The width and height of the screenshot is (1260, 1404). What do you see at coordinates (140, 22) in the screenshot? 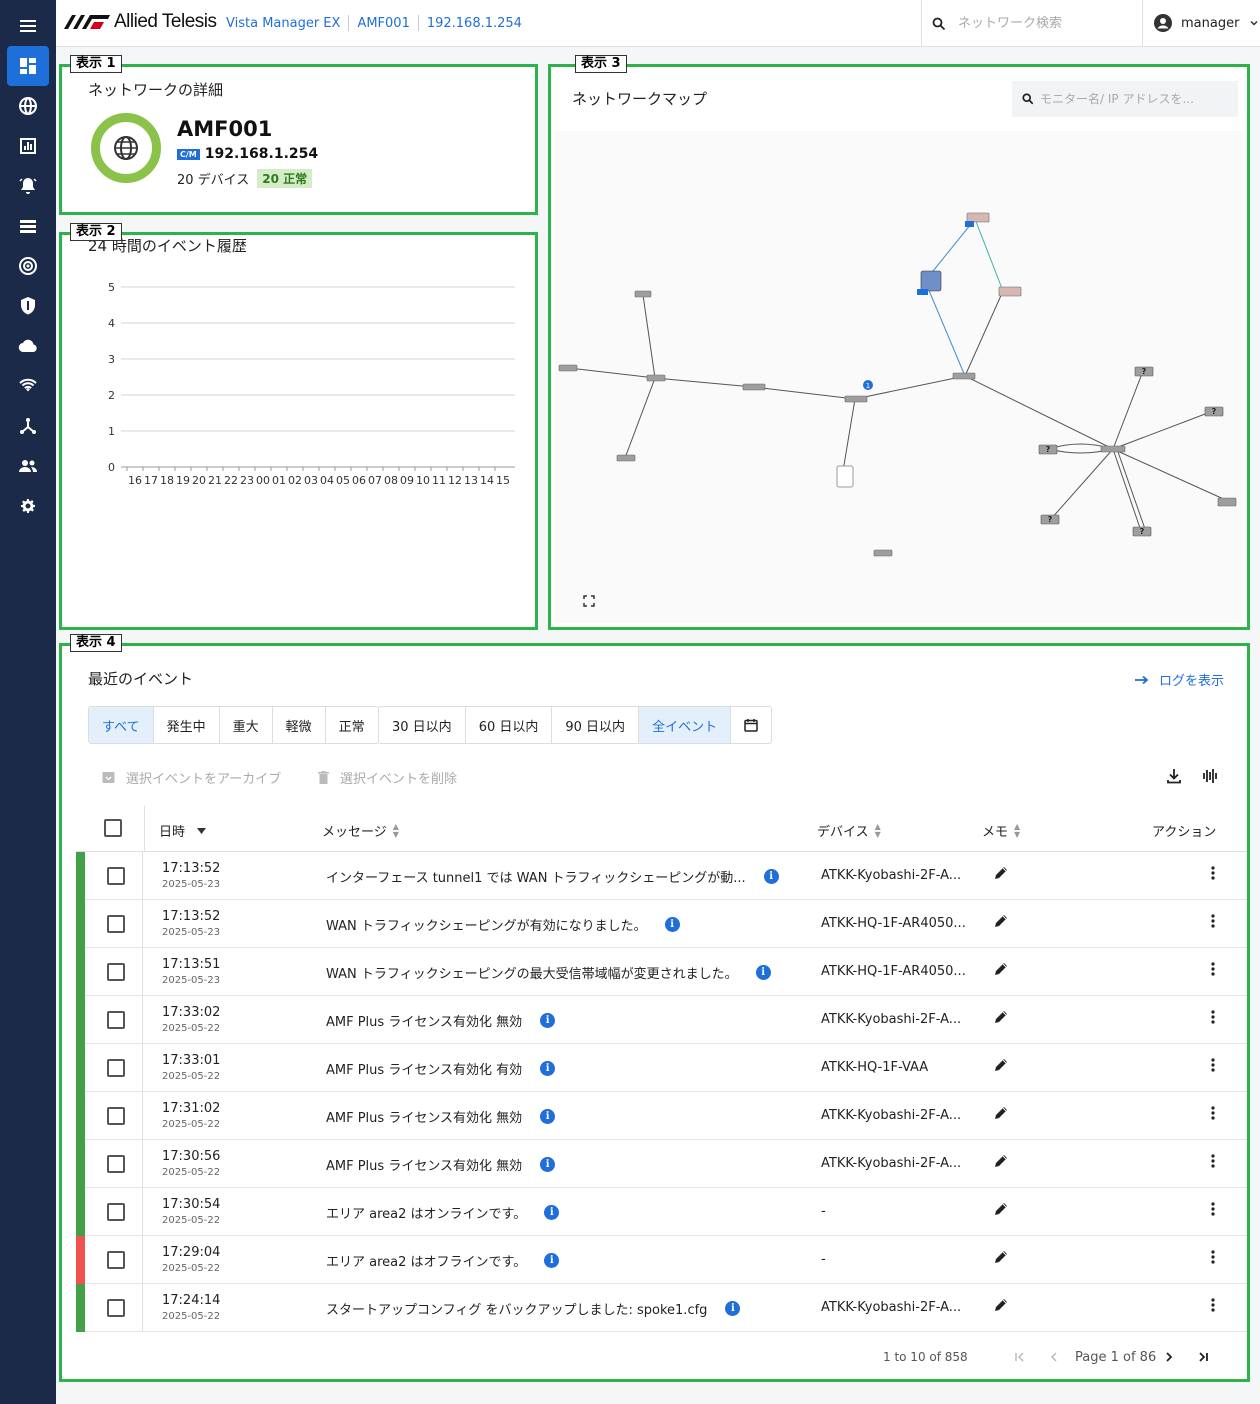
I see `brand-logo: Allied Telesis` at bounding box center [140, 22].